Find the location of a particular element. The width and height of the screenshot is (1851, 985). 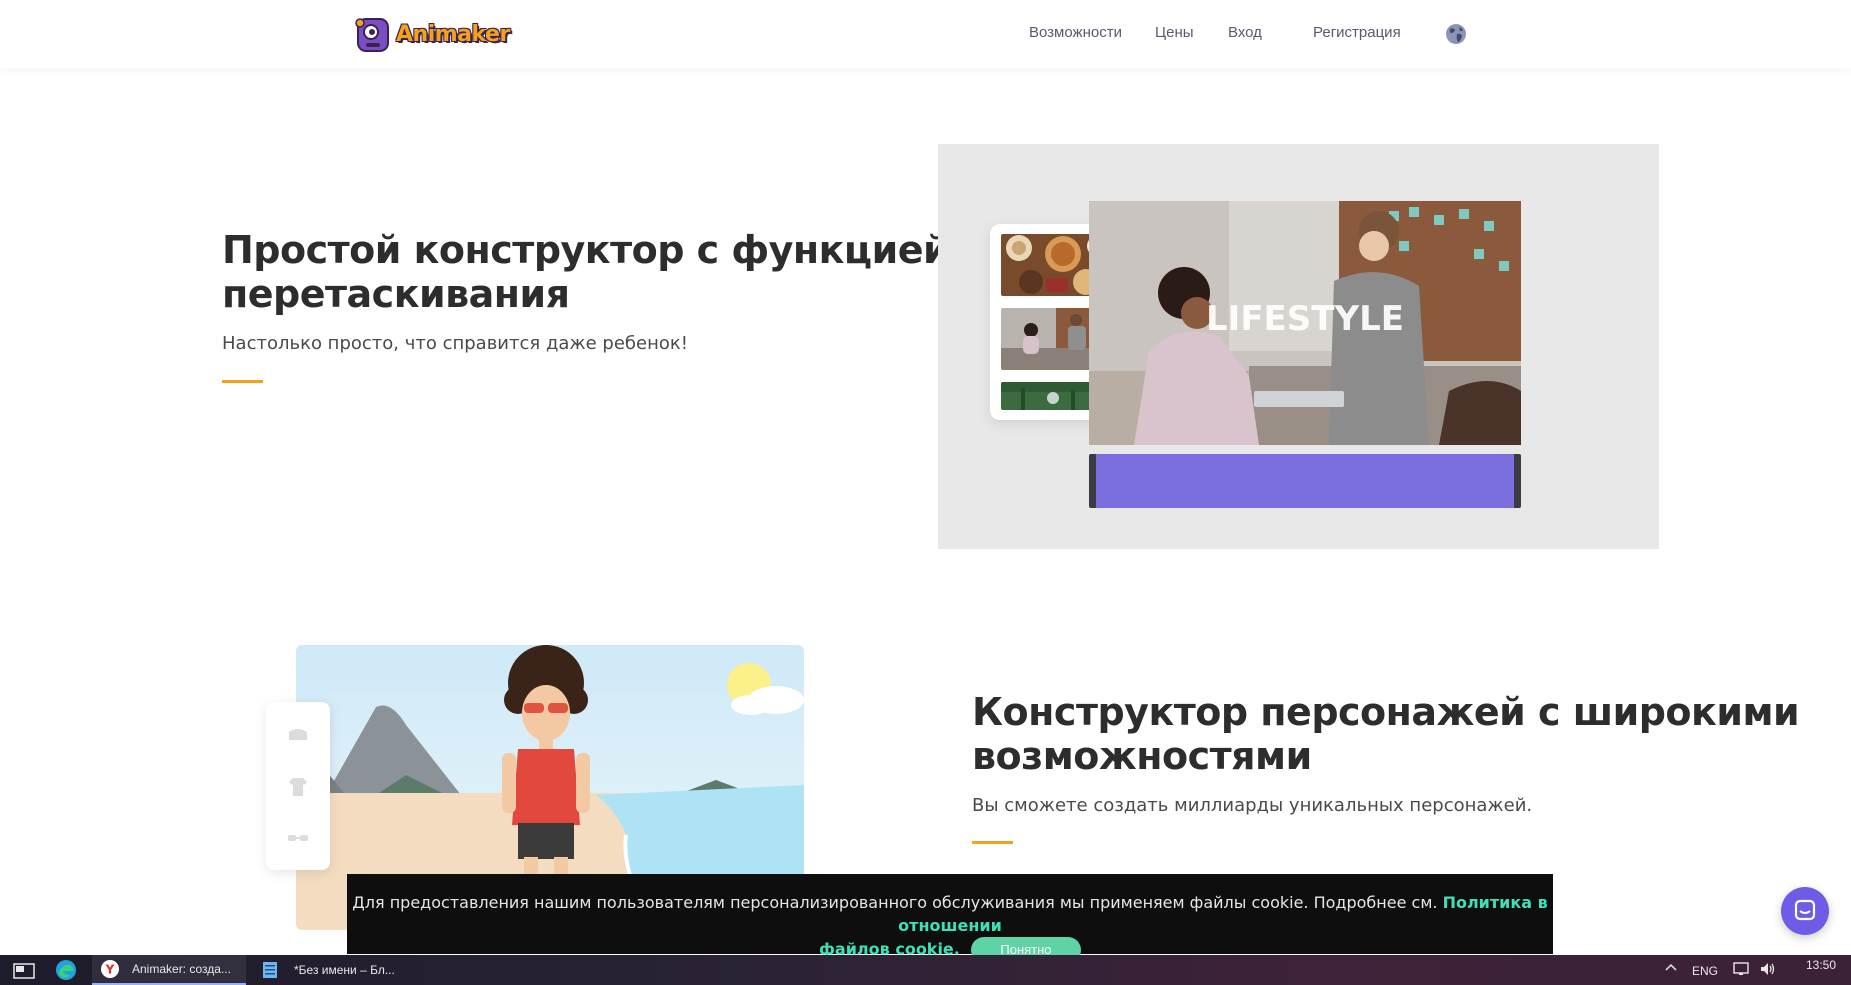

chat-button is located at coordinates (1805, 911).